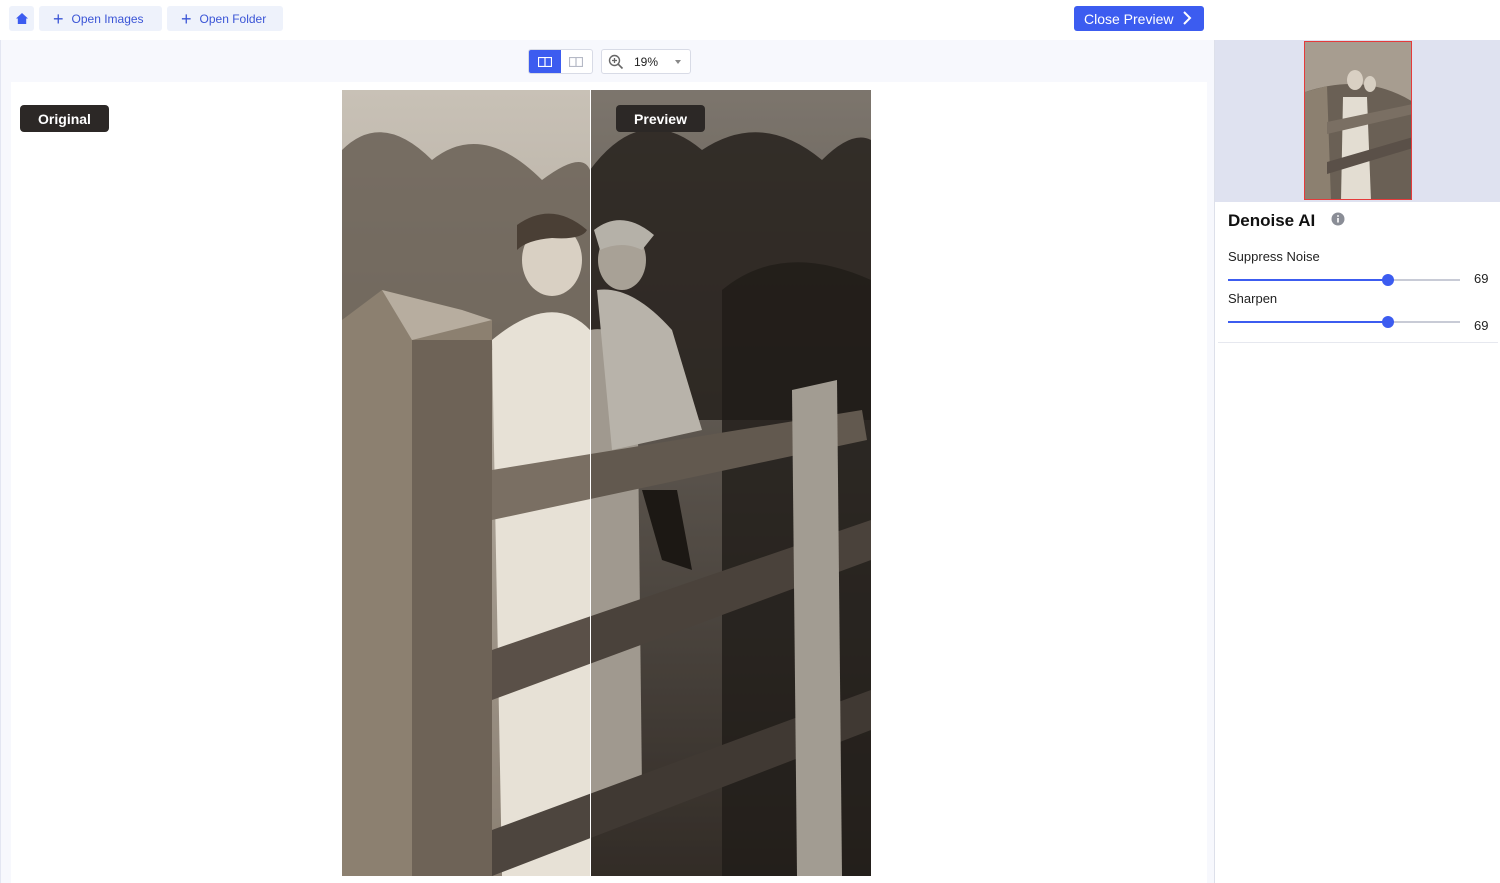 The height and width of the screenshot is (883, 1500). What do you see at coordinates (233, 18) in the screenshot?
I see `open-folder-label: Open Folder` at bounding box center [233, 18].